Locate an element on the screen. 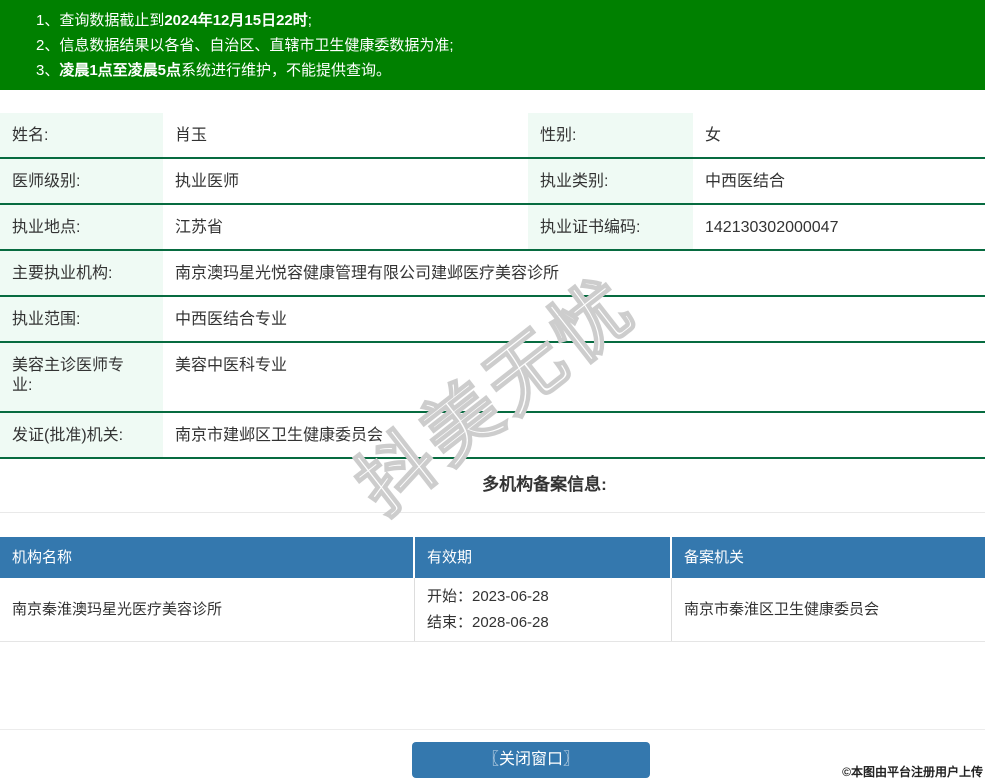 The width and height of the screenshot is (985, 781). name-label: 姓名: is located at coordinates (81, 135).